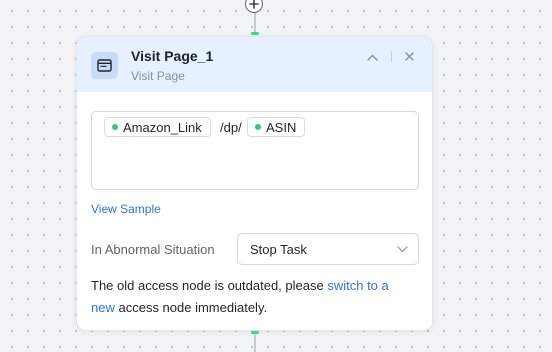 The height and width of the screenshot is (352, 552). Describe the element at coordinates (158, 76) in the screenshot. I see `node-subtitle: Visit Page` at that location.